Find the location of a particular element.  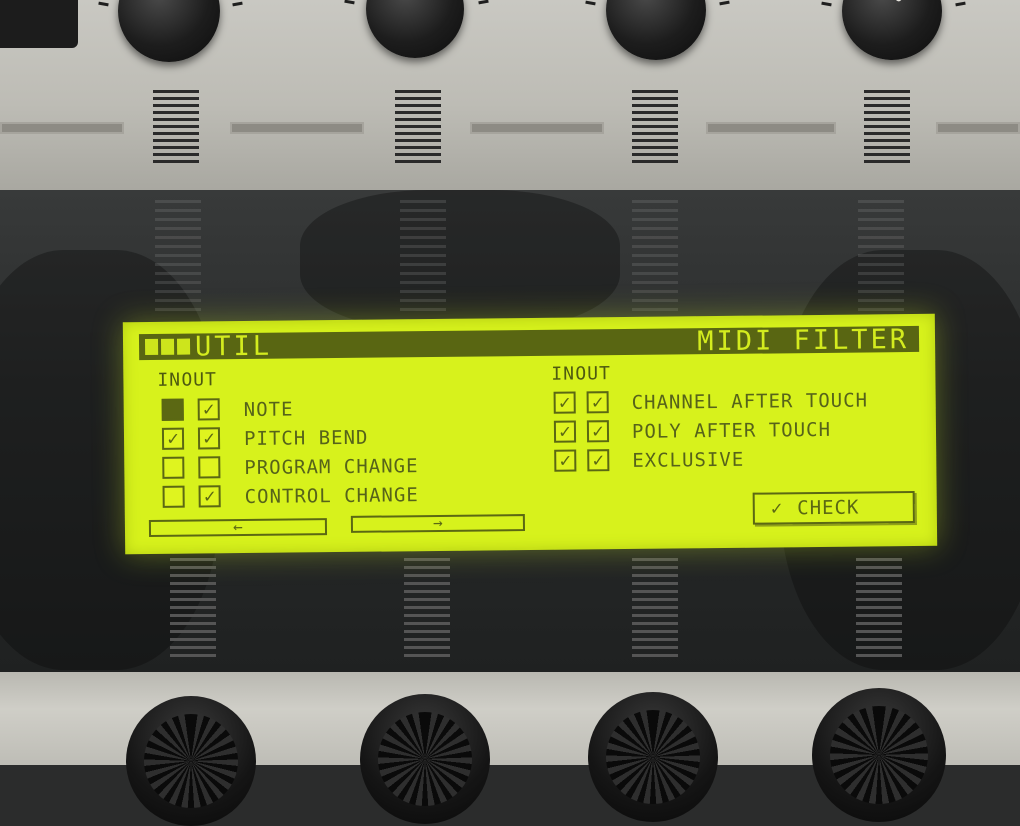

pitch-bend-out-checkbox: ✓ is located at coordinates (209, 438).